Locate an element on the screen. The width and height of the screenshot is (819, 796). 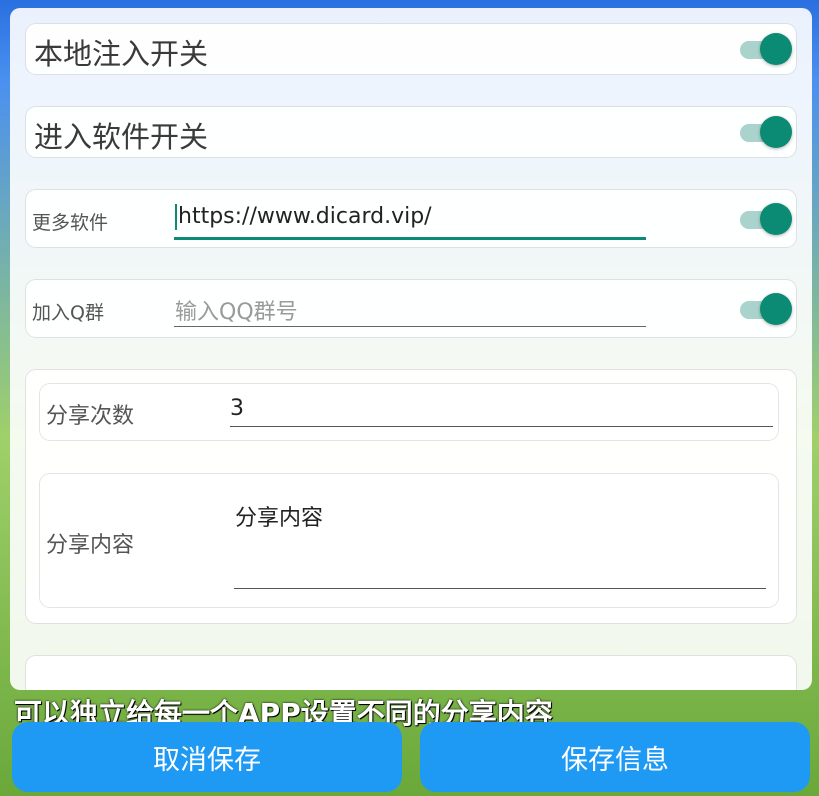
more-software-input: https://www.dicard.vip/ is located at coordinates (303, 217).